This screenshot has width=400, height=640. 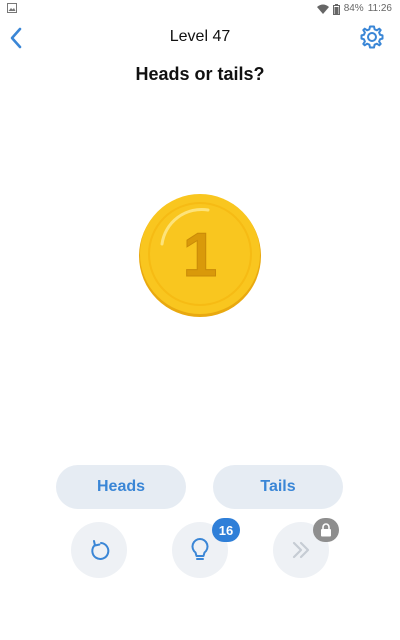 I want to click on skip-locked-badge, so click(x=326, y=530).